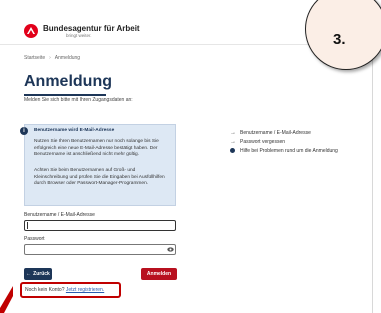 This screenshot has height=313, width=381. What do you see at coordinates (67, 58) in the screenshot?
I see `breadcrumb-current: Anmeldung` at bounding box center [67, 58].